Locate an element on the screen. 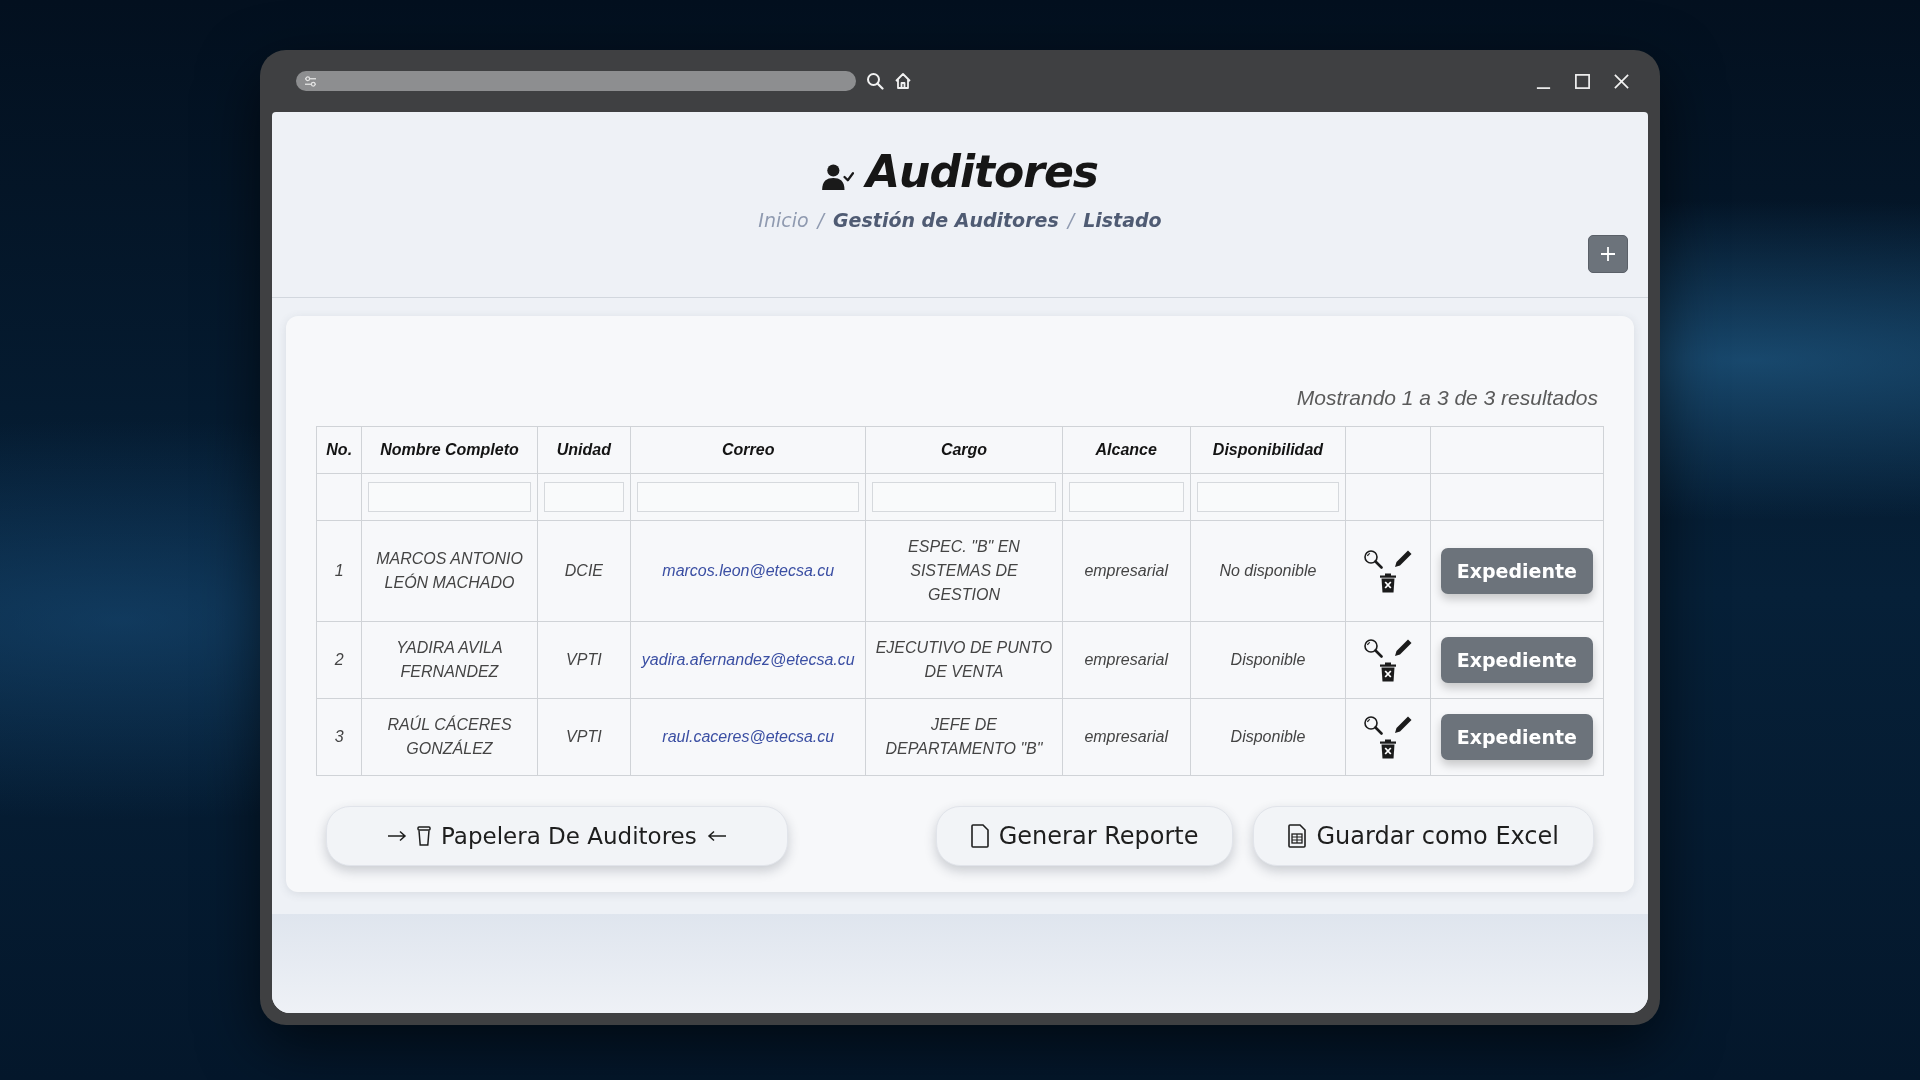 The height and width of the screenshot is (1080, 1920). save-excel-button: Guardar como Excel is located at coordinates (1423, 836).